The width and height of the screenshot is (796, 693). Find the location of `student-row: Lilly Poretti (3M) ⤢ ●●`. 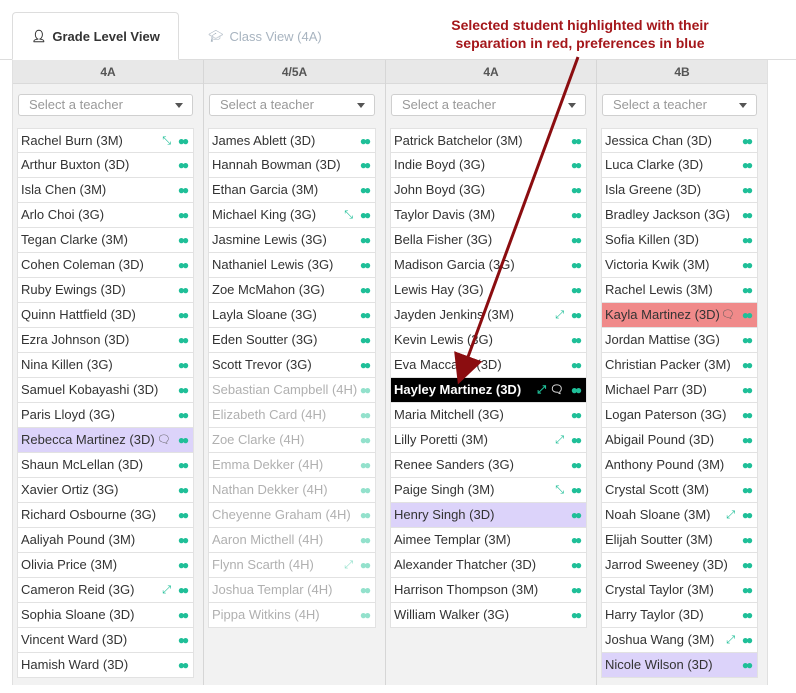

student-row: Lilly Poretti (3M) ⤢ ●● is located at coordinates (488, 440).